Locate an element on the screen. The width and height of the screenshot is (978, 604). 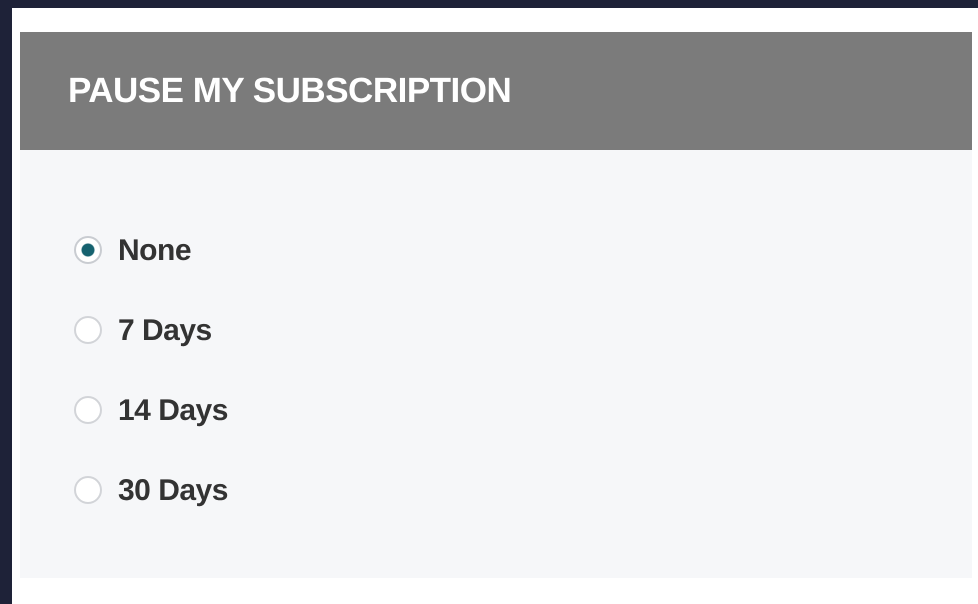
option-label: 30 Days is located at coordinates (173, 490).